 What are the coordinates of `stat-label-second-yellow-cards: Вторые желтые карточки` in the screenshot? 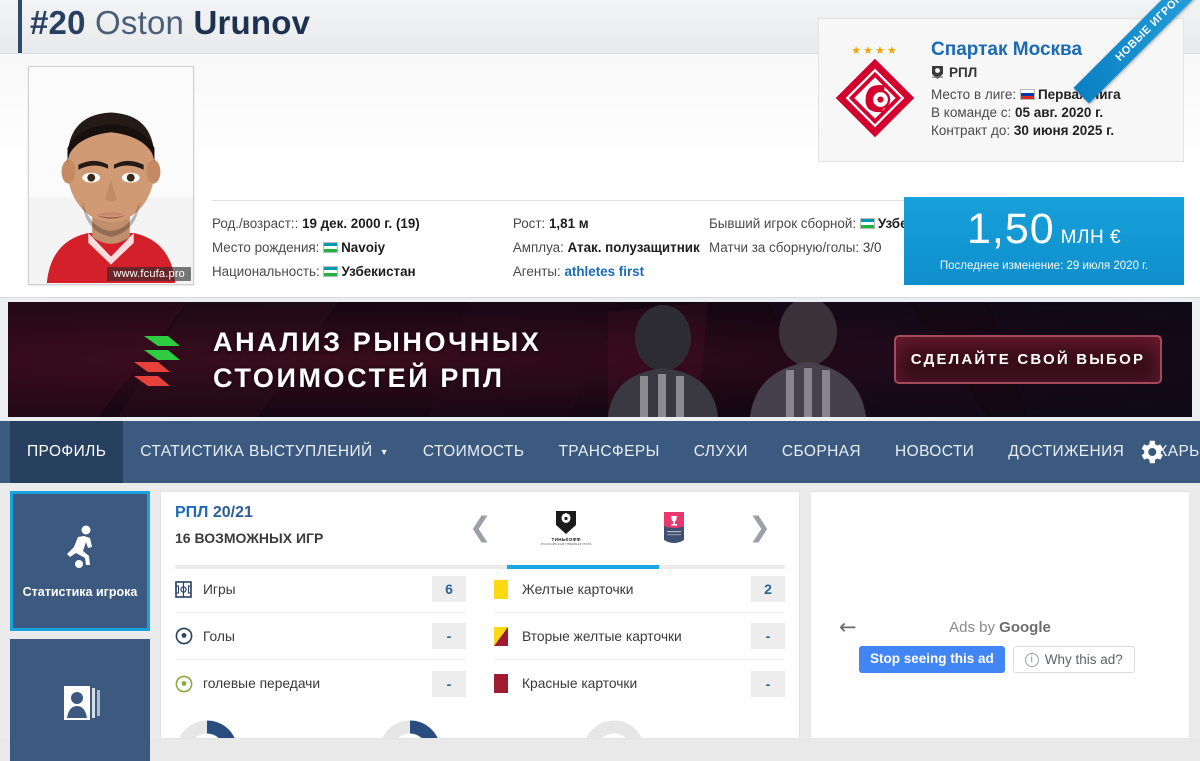 It's located at (602, 636).